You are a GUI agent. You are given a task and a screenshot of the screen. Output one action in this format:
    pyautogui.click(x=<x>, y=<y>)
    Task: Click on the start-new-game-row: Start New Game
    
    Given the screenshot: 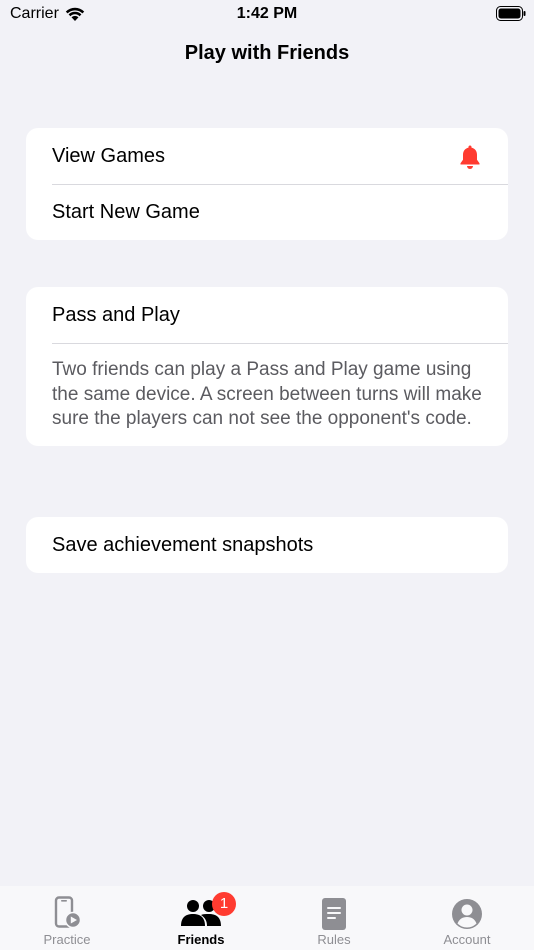 What is the action you would take?
    pyautogui.click(x=267, y=212)
    